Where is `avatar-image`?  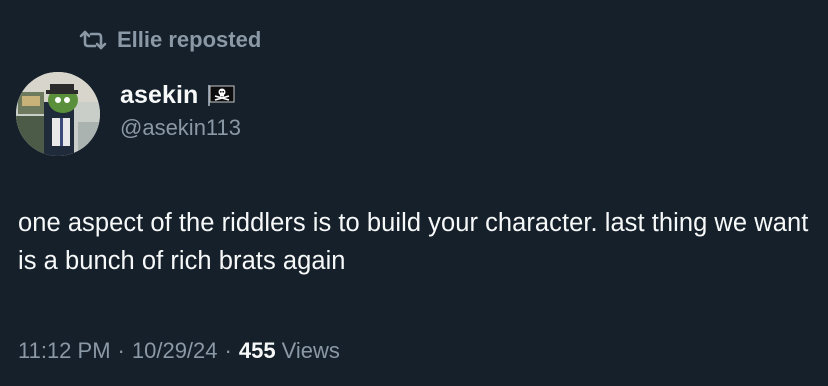
avatar-image is located at coordinates (58, 114).